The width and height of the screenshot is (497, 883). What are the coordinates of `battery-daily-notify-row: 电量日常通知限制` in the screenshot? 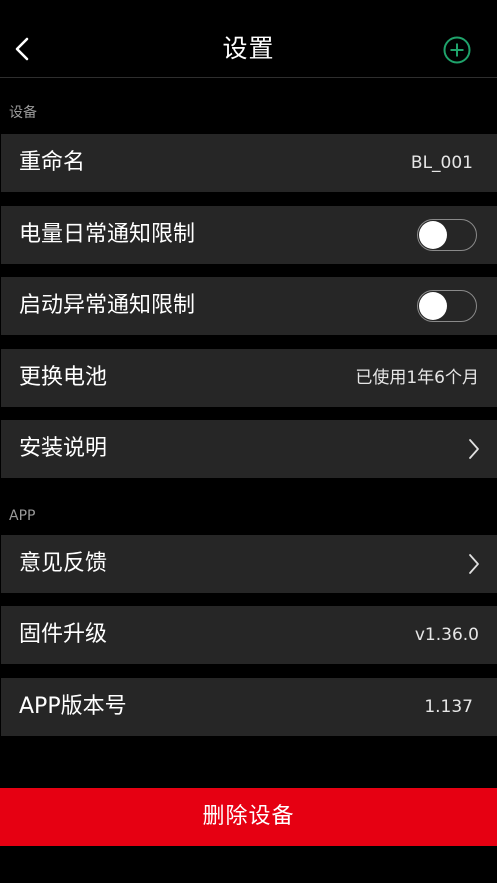 It's located at (249, 235).